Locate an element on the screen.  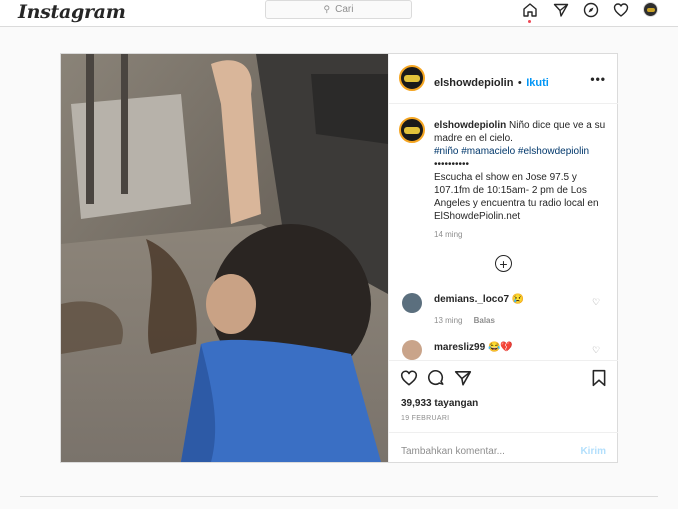
search-input: ⚲ Cari is located at coordinates (338, 9).